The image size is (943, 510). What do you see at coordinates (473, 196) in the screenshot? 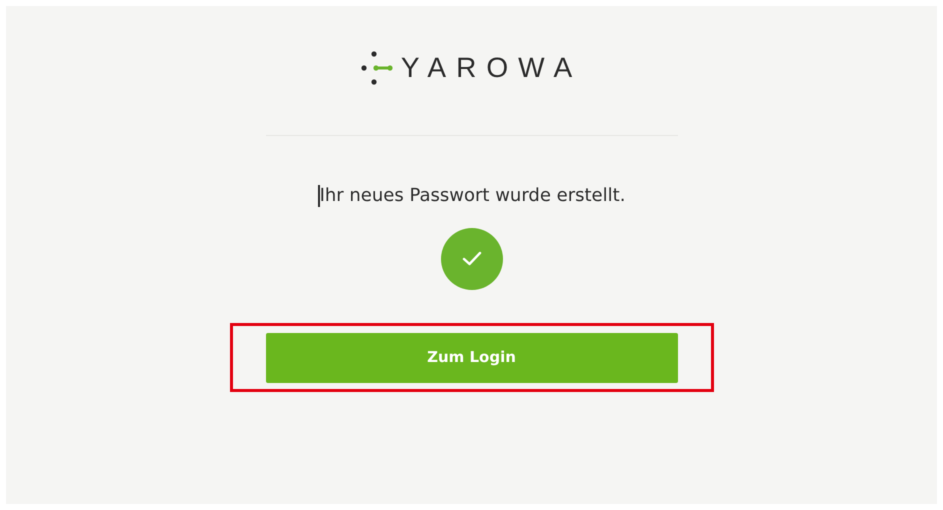
I see `success-message: Ihr neues Passwort wurde erstellt.` at bounding box center [473, 196].